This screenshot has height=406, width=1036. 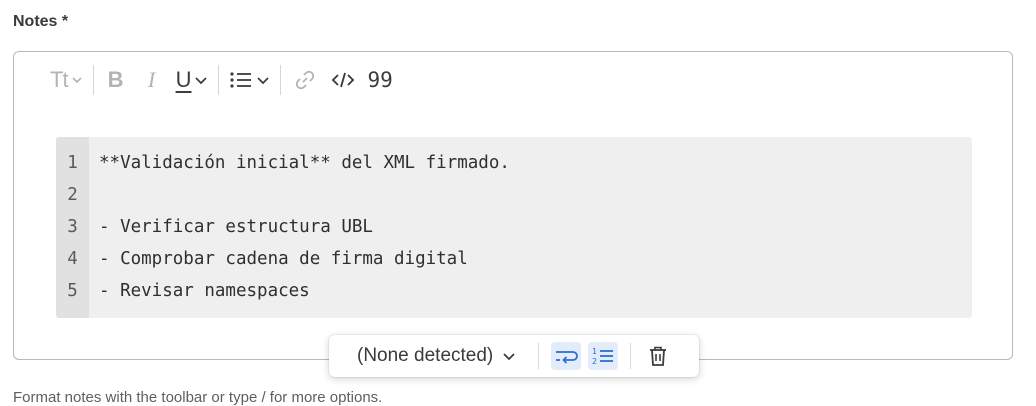 I want to click on delete-code-block-button, so click(x=658, y=356).